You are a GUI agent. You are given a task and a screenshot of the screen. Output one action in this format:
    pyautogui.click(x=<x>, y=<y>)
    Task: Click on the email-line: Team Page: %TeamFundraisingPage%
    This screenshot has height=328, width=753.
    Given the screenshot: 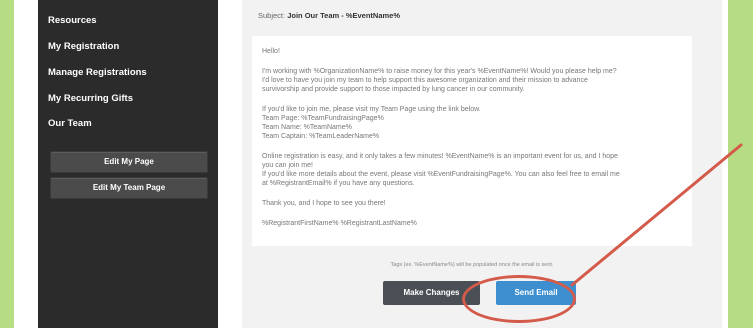 What is the action you would take?
    pyautogui.click(x=323, y=118)
    